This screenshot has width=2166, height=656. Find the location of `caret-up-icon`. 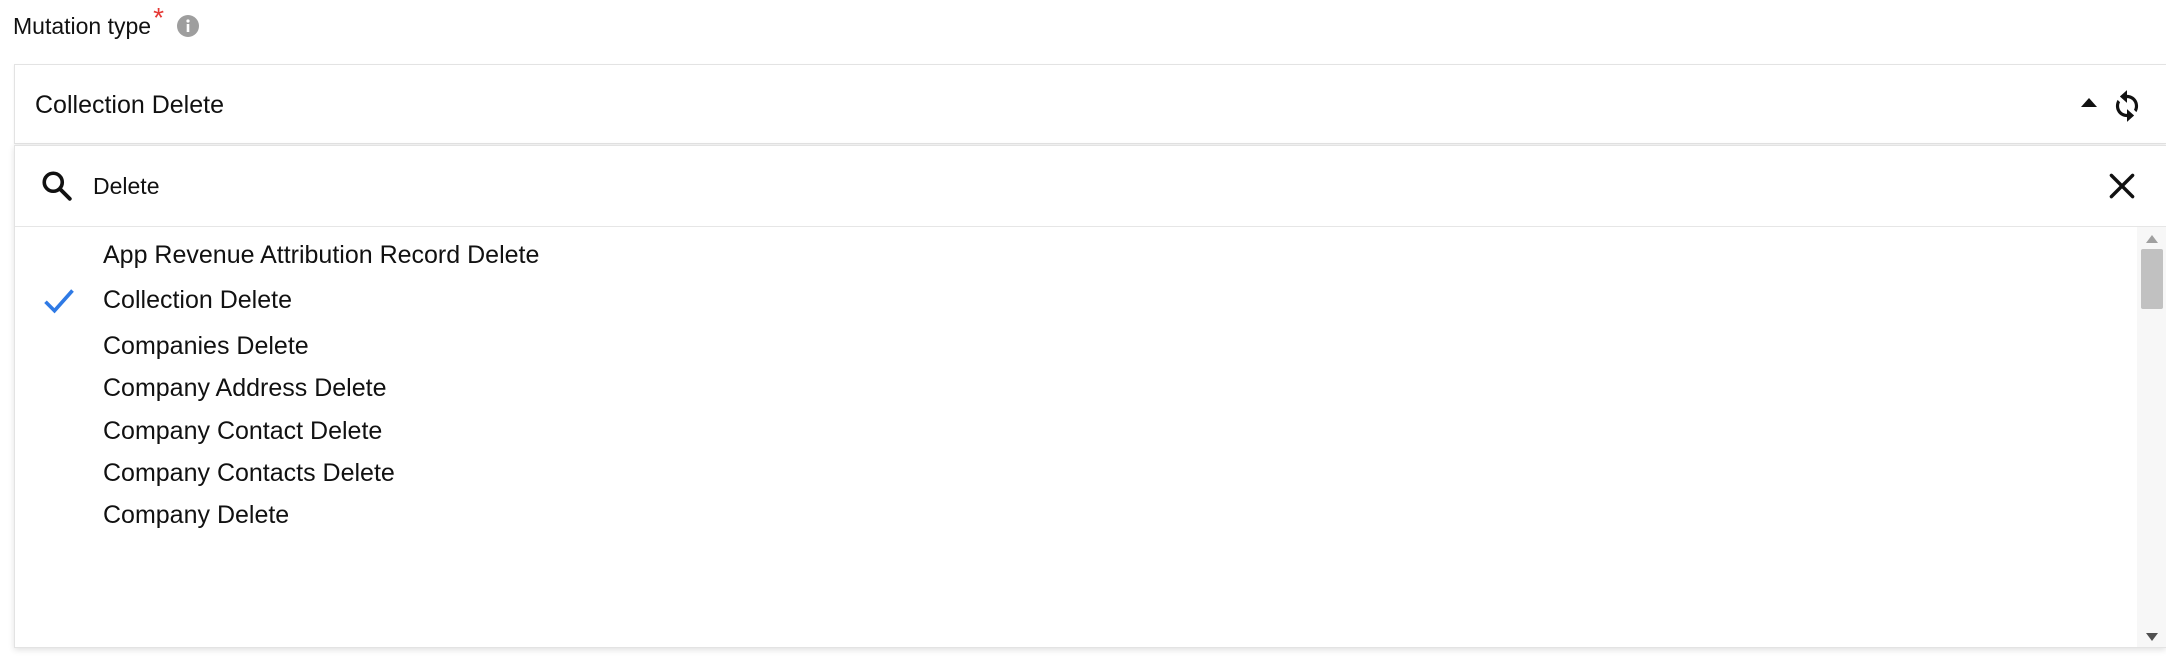

caret-up-icon is located at coordinates (2089, 102).